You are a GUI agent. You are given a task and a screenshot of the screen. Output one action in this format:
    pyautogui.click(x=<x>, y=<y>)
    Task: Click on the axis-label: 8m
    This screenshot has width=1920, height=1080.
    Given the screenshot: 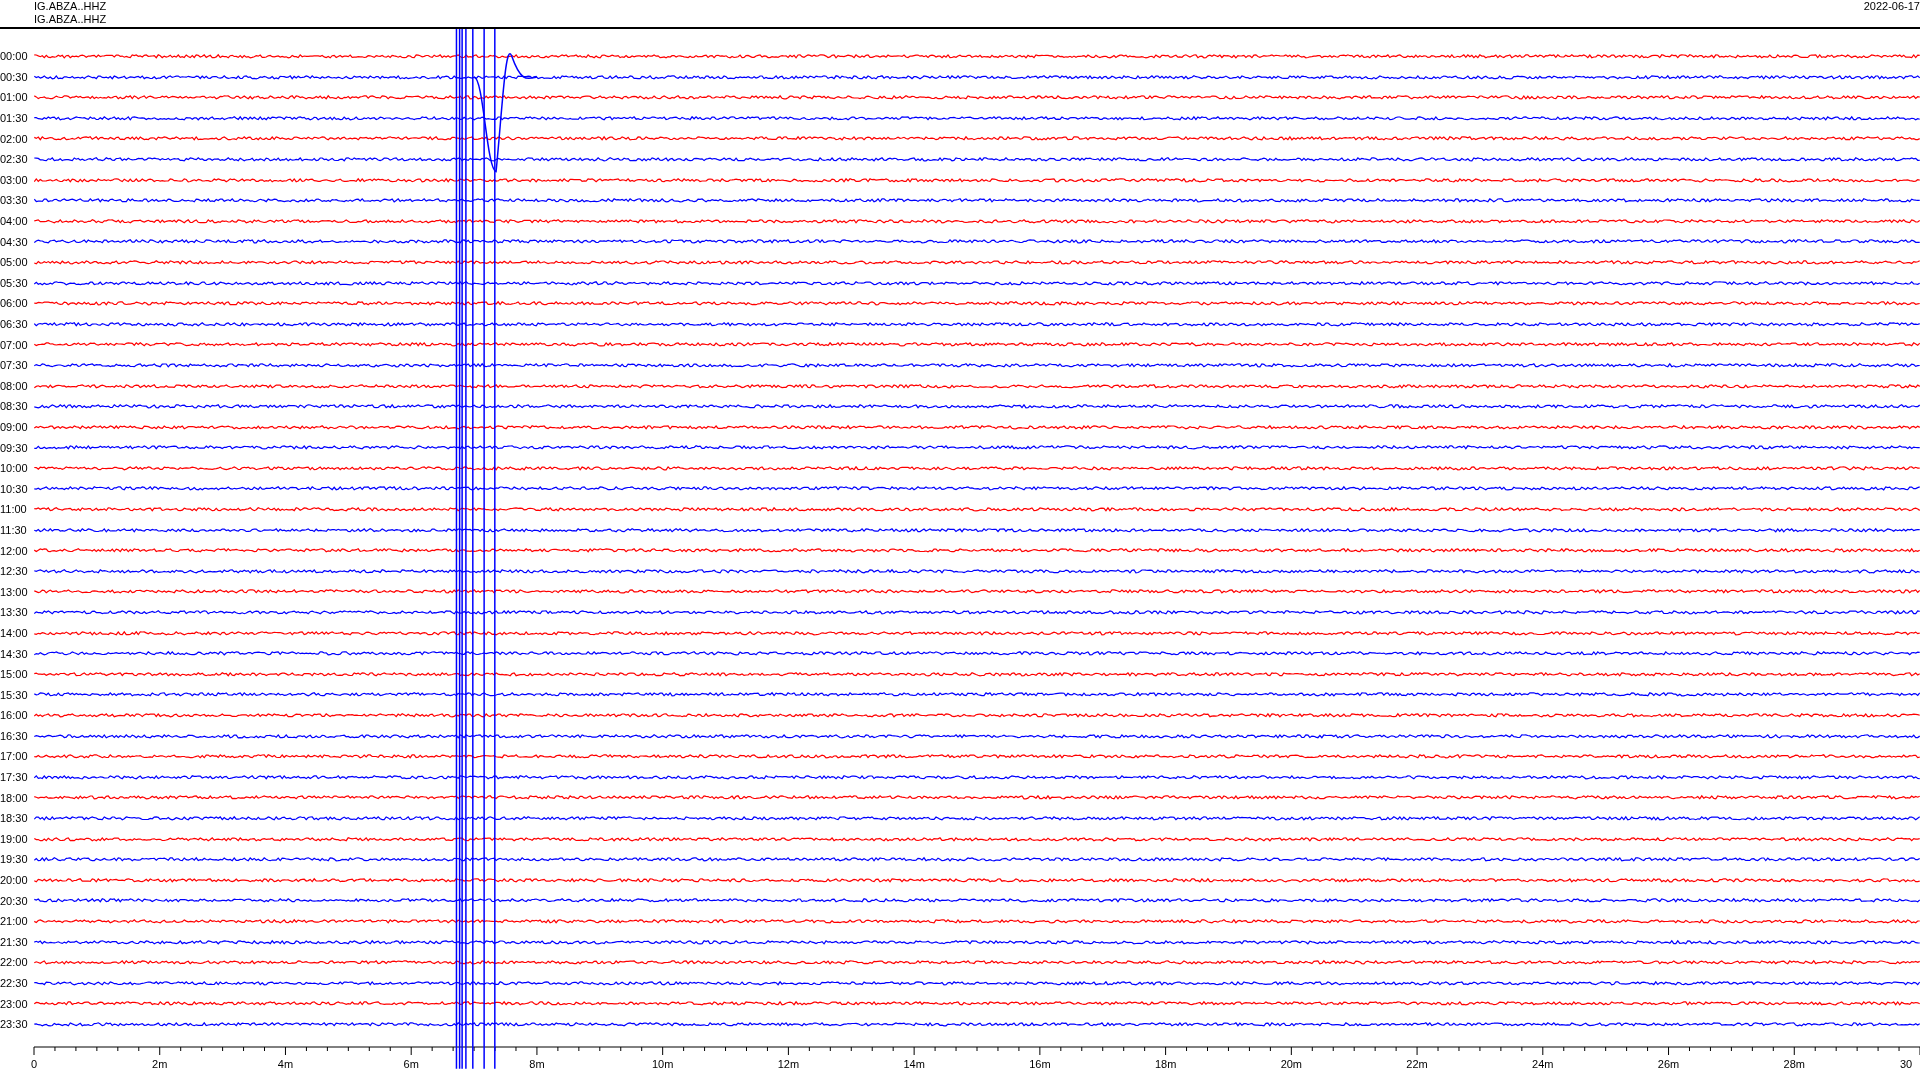 What is the action you would take?
    pyautogui.click(x=537, y=1063)
    